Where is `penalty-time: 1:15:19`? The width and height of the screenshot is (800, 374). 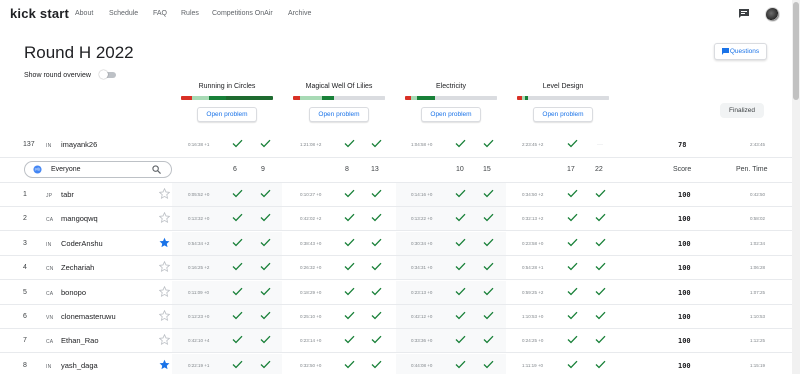 penalty-time: 1:15:19 is located at coordinates (757, 365).